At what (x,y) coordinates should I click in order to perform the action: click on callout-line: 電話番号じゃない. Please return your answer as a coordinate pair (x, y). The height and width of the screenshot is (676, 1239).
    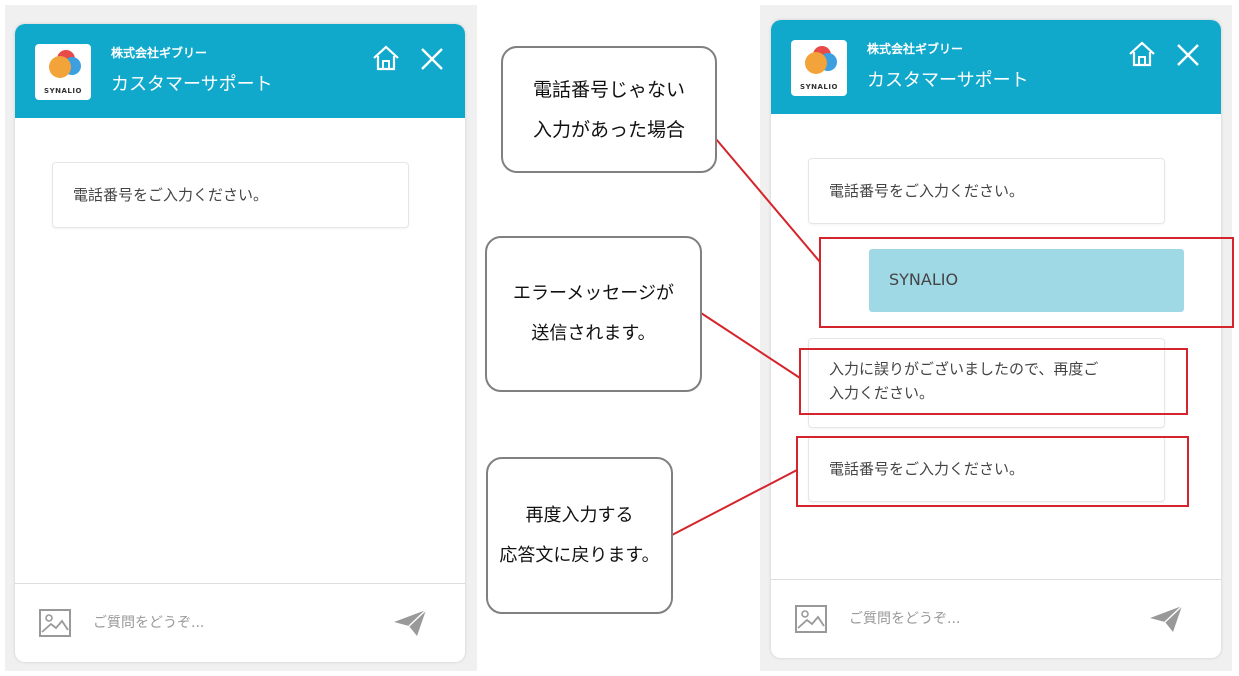
    Looking at the image, I should click on (608, 89).